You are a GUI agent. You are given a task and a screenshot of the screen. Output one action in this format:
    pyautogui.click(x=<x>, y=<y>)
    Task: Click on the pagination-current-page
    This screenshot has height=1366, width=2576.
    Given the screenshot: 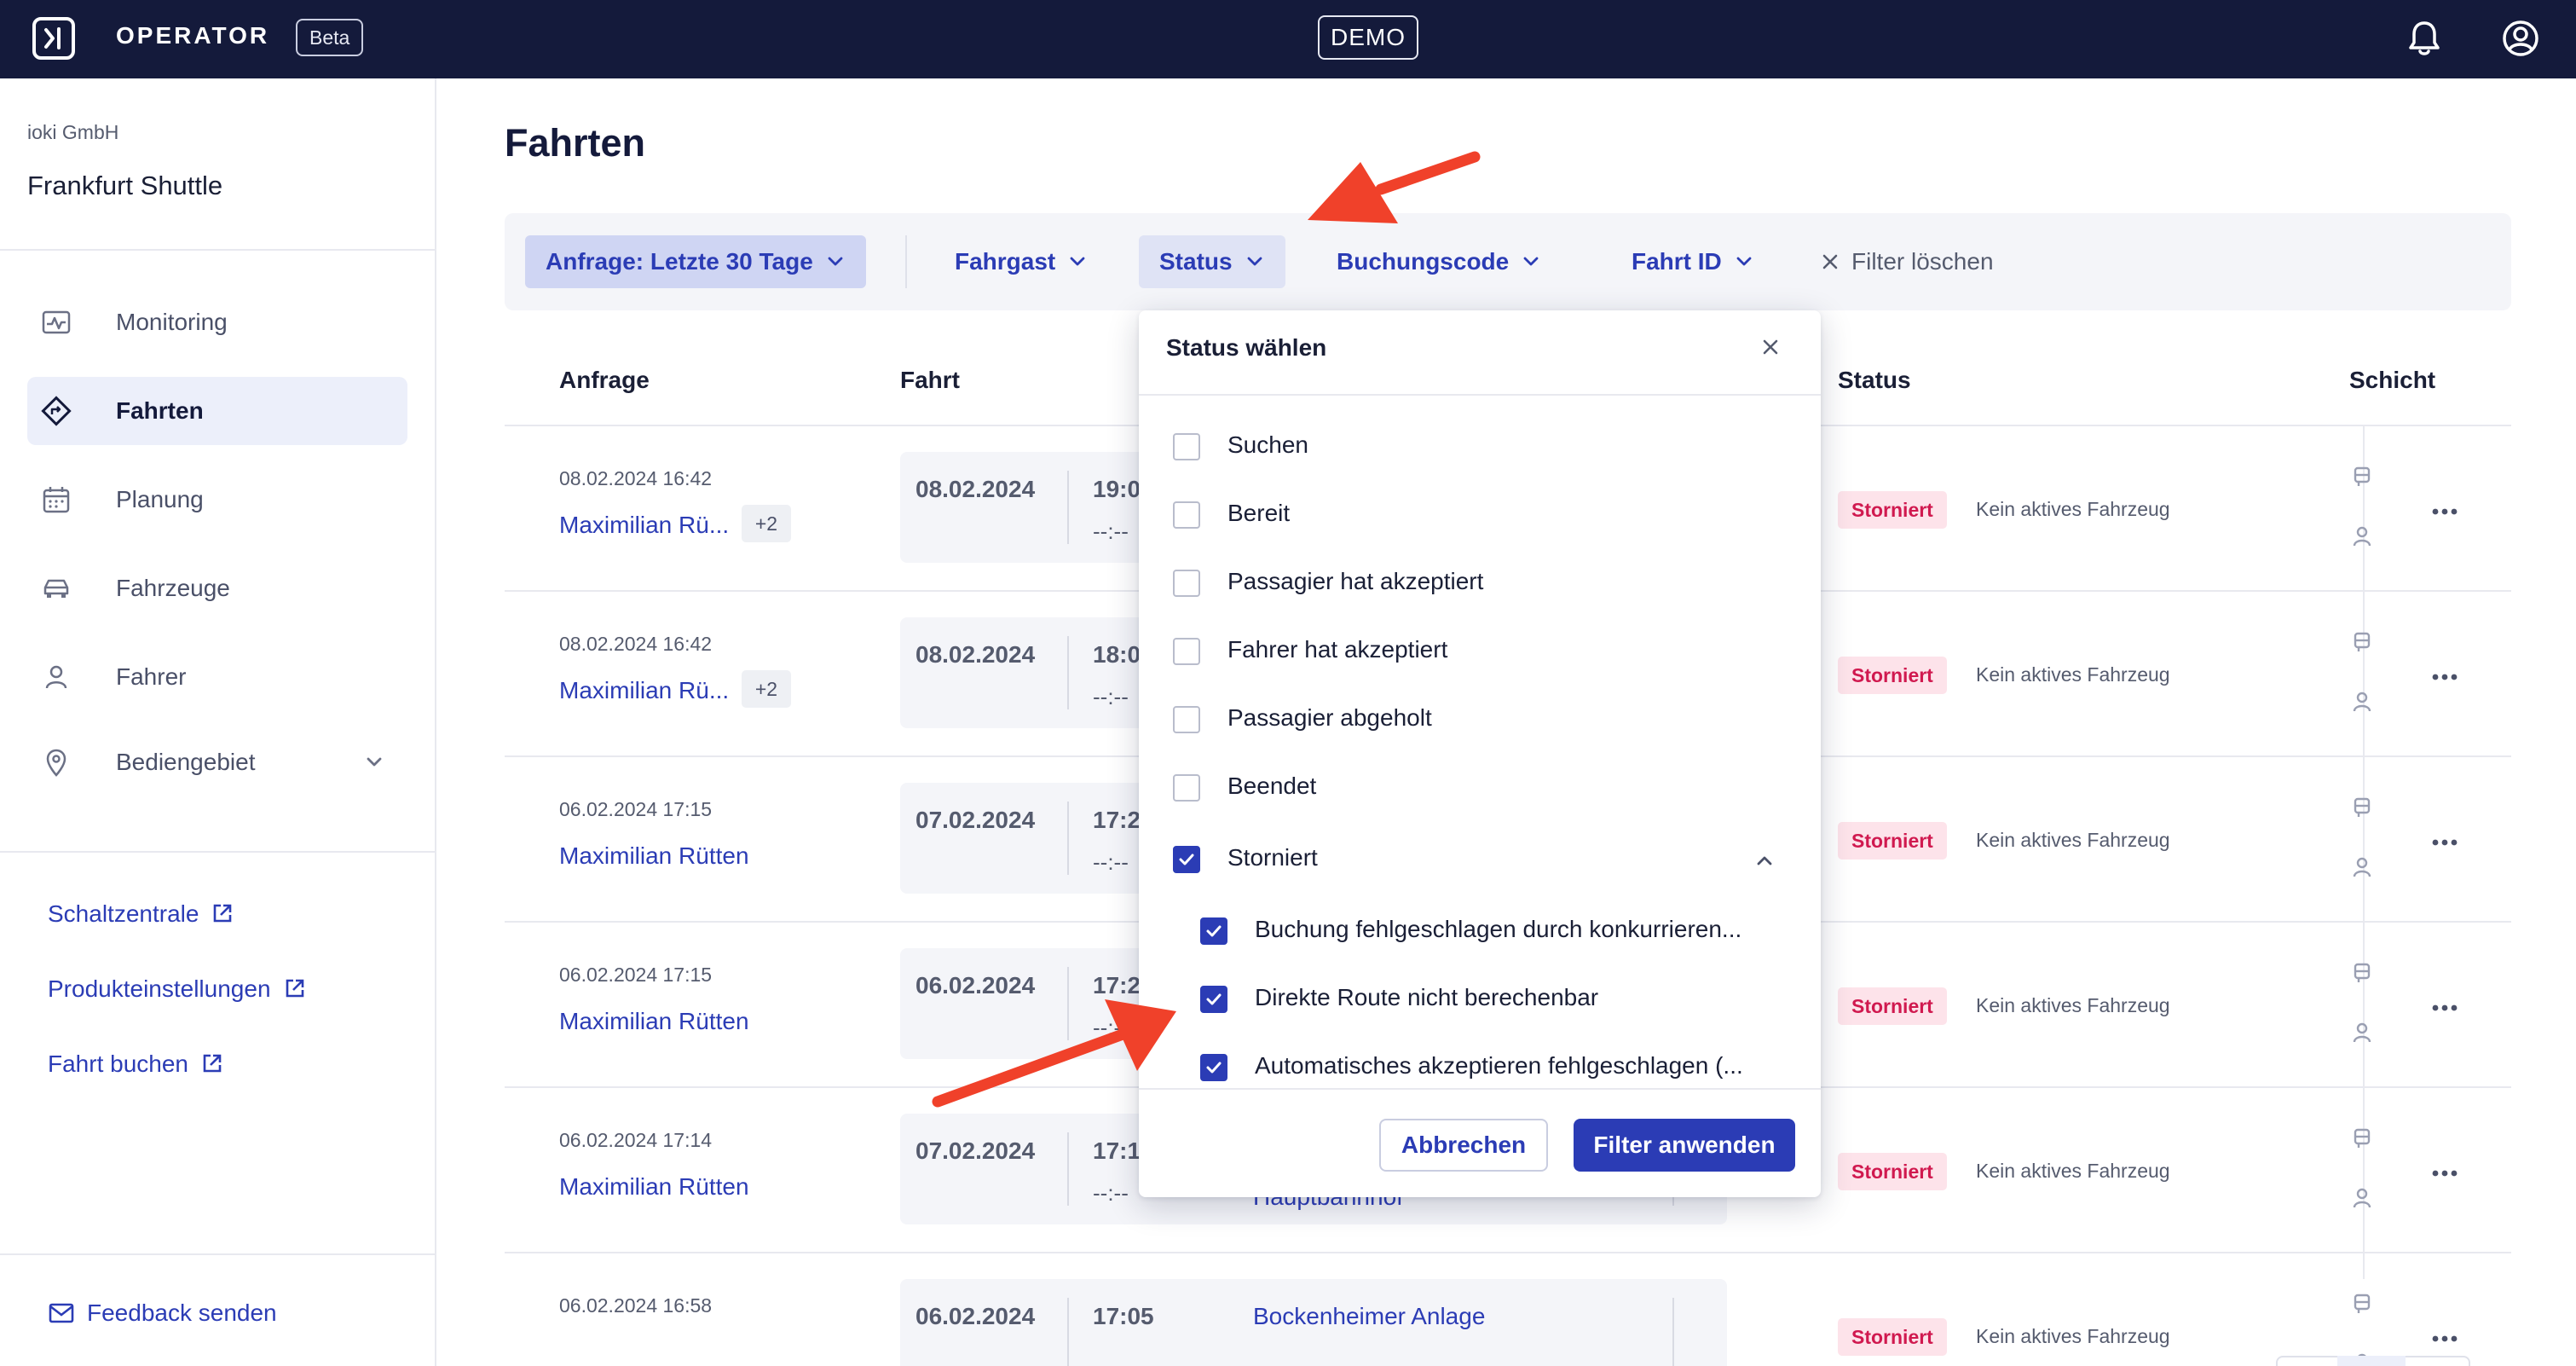 What is the action you would take?
    pyautogui.click(x=2371, y=1361)
    